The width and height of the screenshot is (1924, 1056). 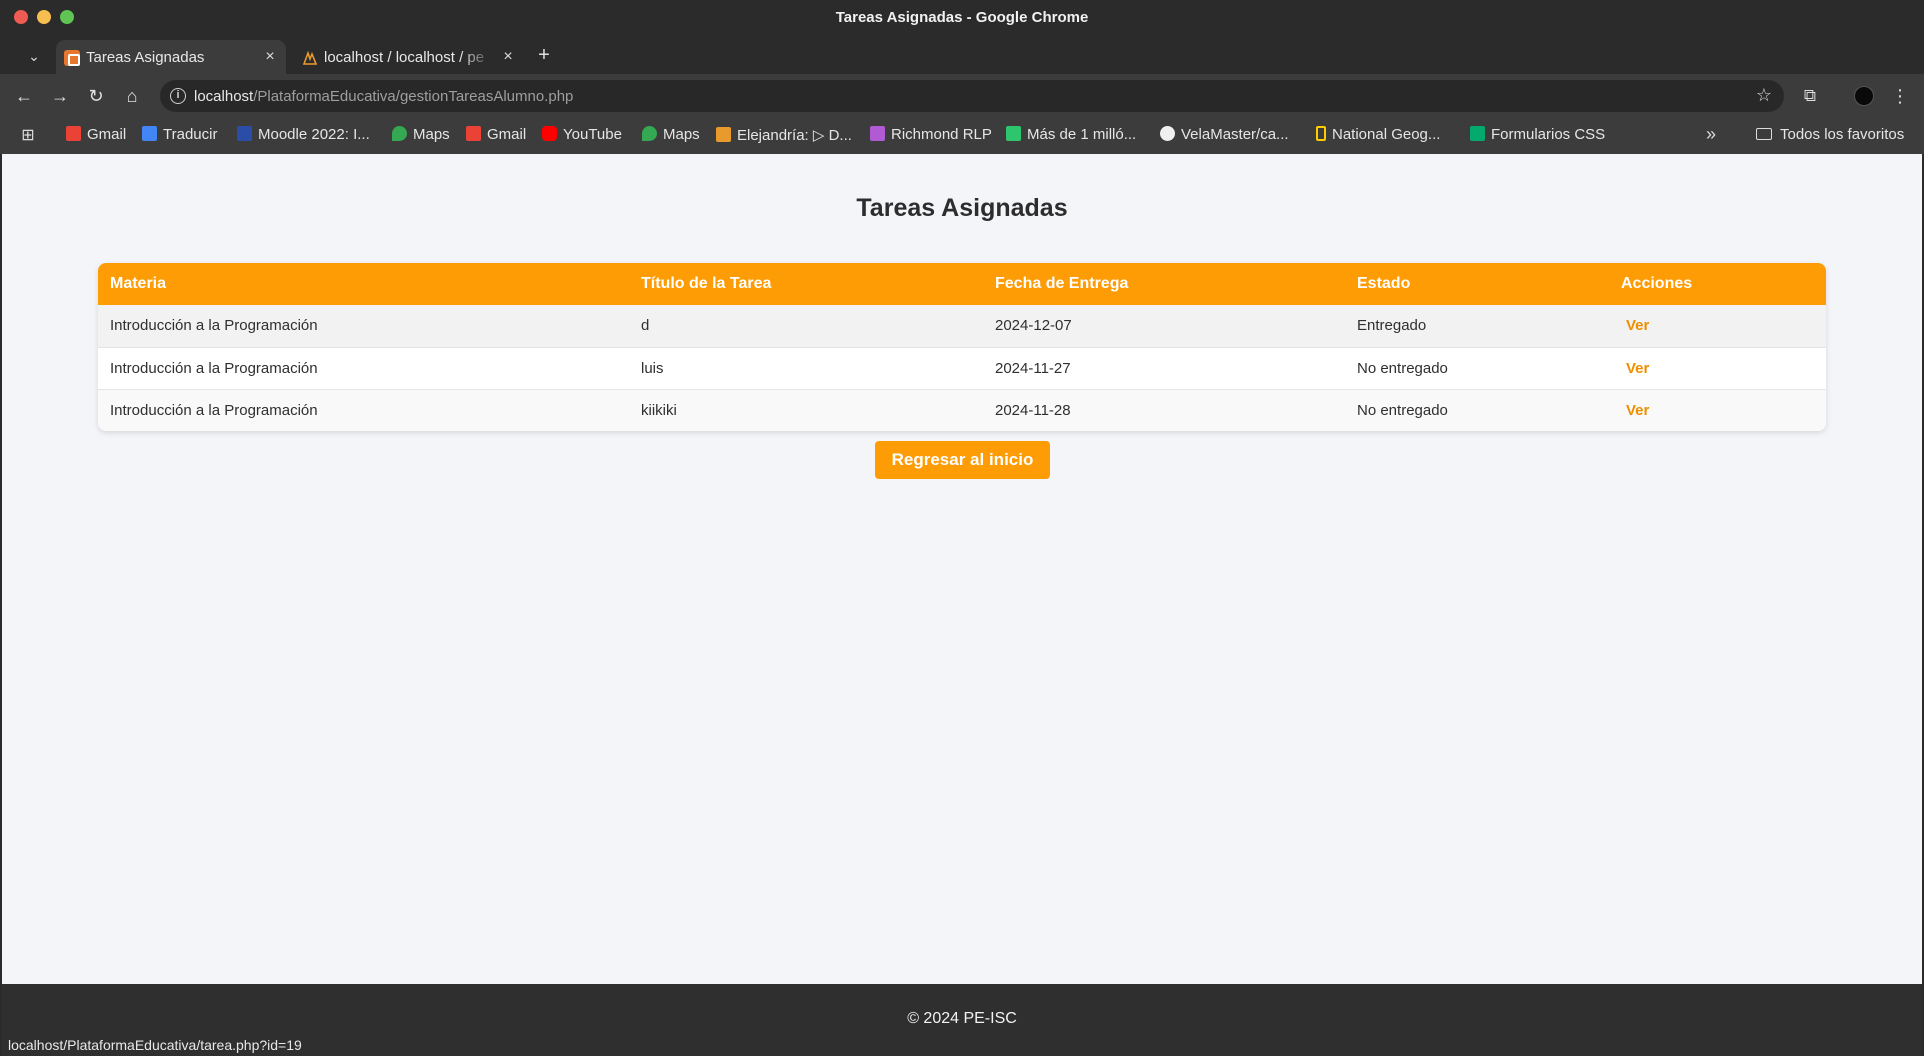 I want to click on profile-avatar, so click(x=1864, y=96).